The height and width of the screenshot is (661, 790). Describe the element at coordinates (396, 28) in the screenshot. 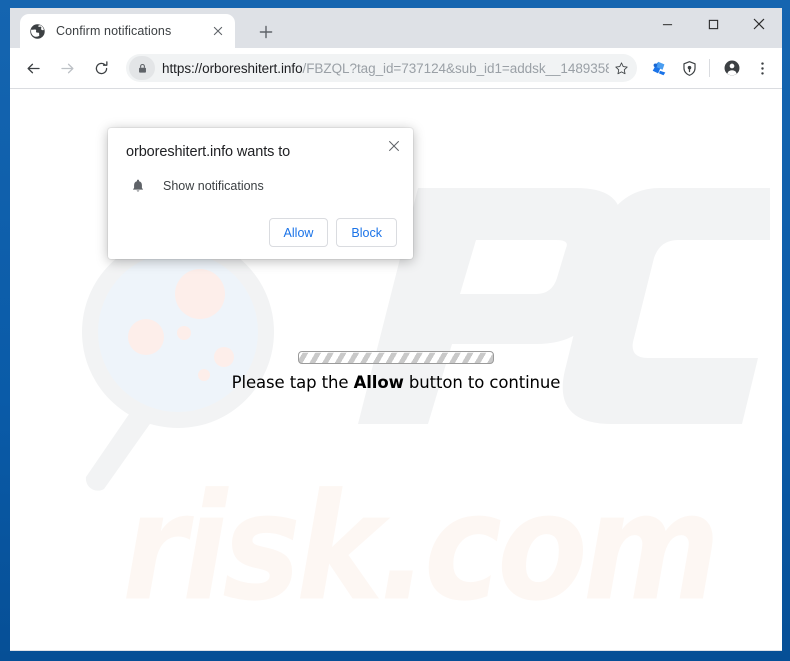

I see `tab-strip: Confirm notifications` at that location.